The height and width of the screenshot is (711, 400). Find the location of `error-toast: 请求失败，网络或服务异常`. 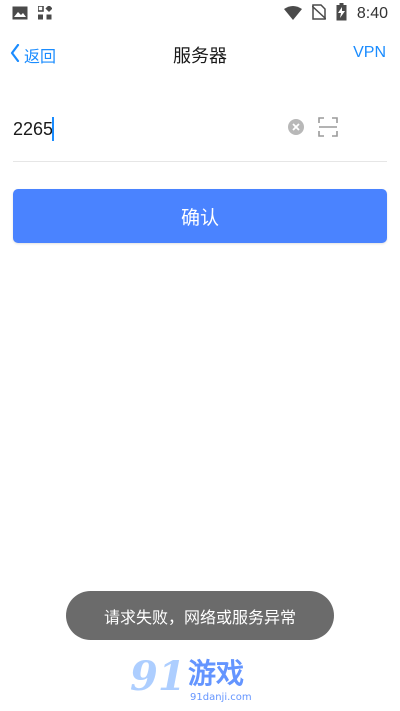

error-toast: 请求失败，网络或服务异常 is located at coordinates (200, 615).